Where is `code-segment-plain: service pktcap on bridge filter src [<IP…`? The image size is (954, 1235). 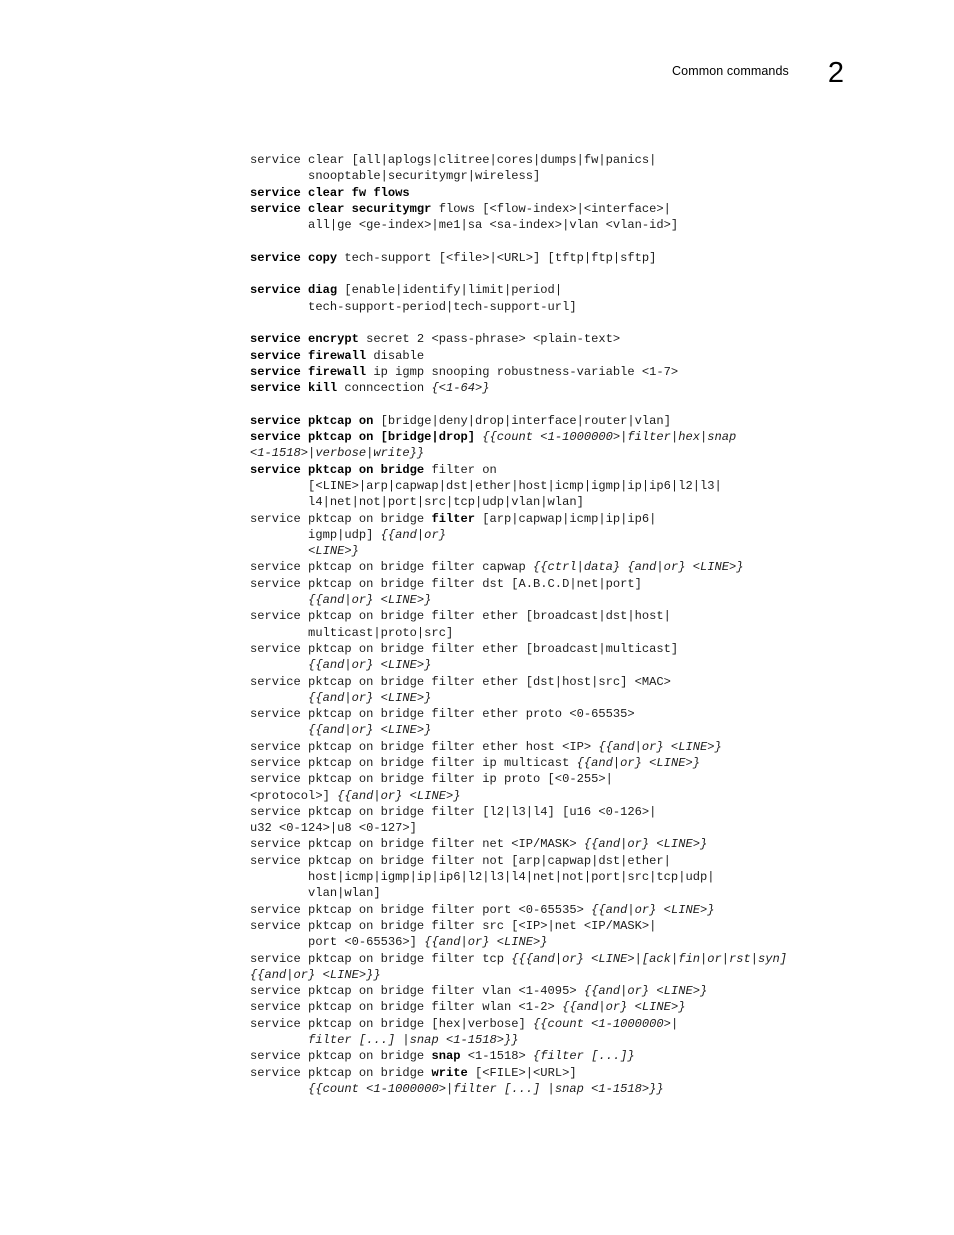
code-segment-plain: service pktcap on bridge filter src [<IP… is located at coordinates (453, 925).